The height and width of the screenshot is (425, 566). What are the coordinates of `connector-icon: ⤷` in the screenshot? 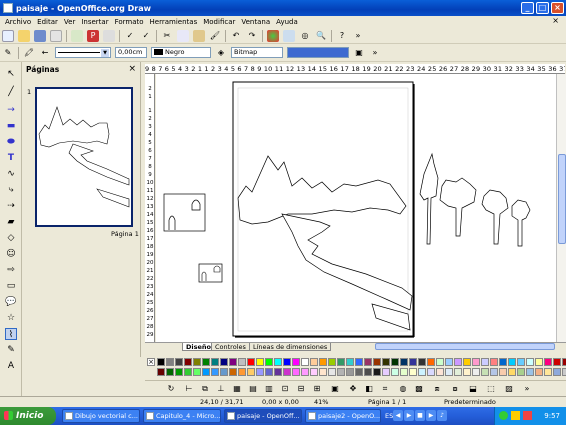 It's located at (11, 190).